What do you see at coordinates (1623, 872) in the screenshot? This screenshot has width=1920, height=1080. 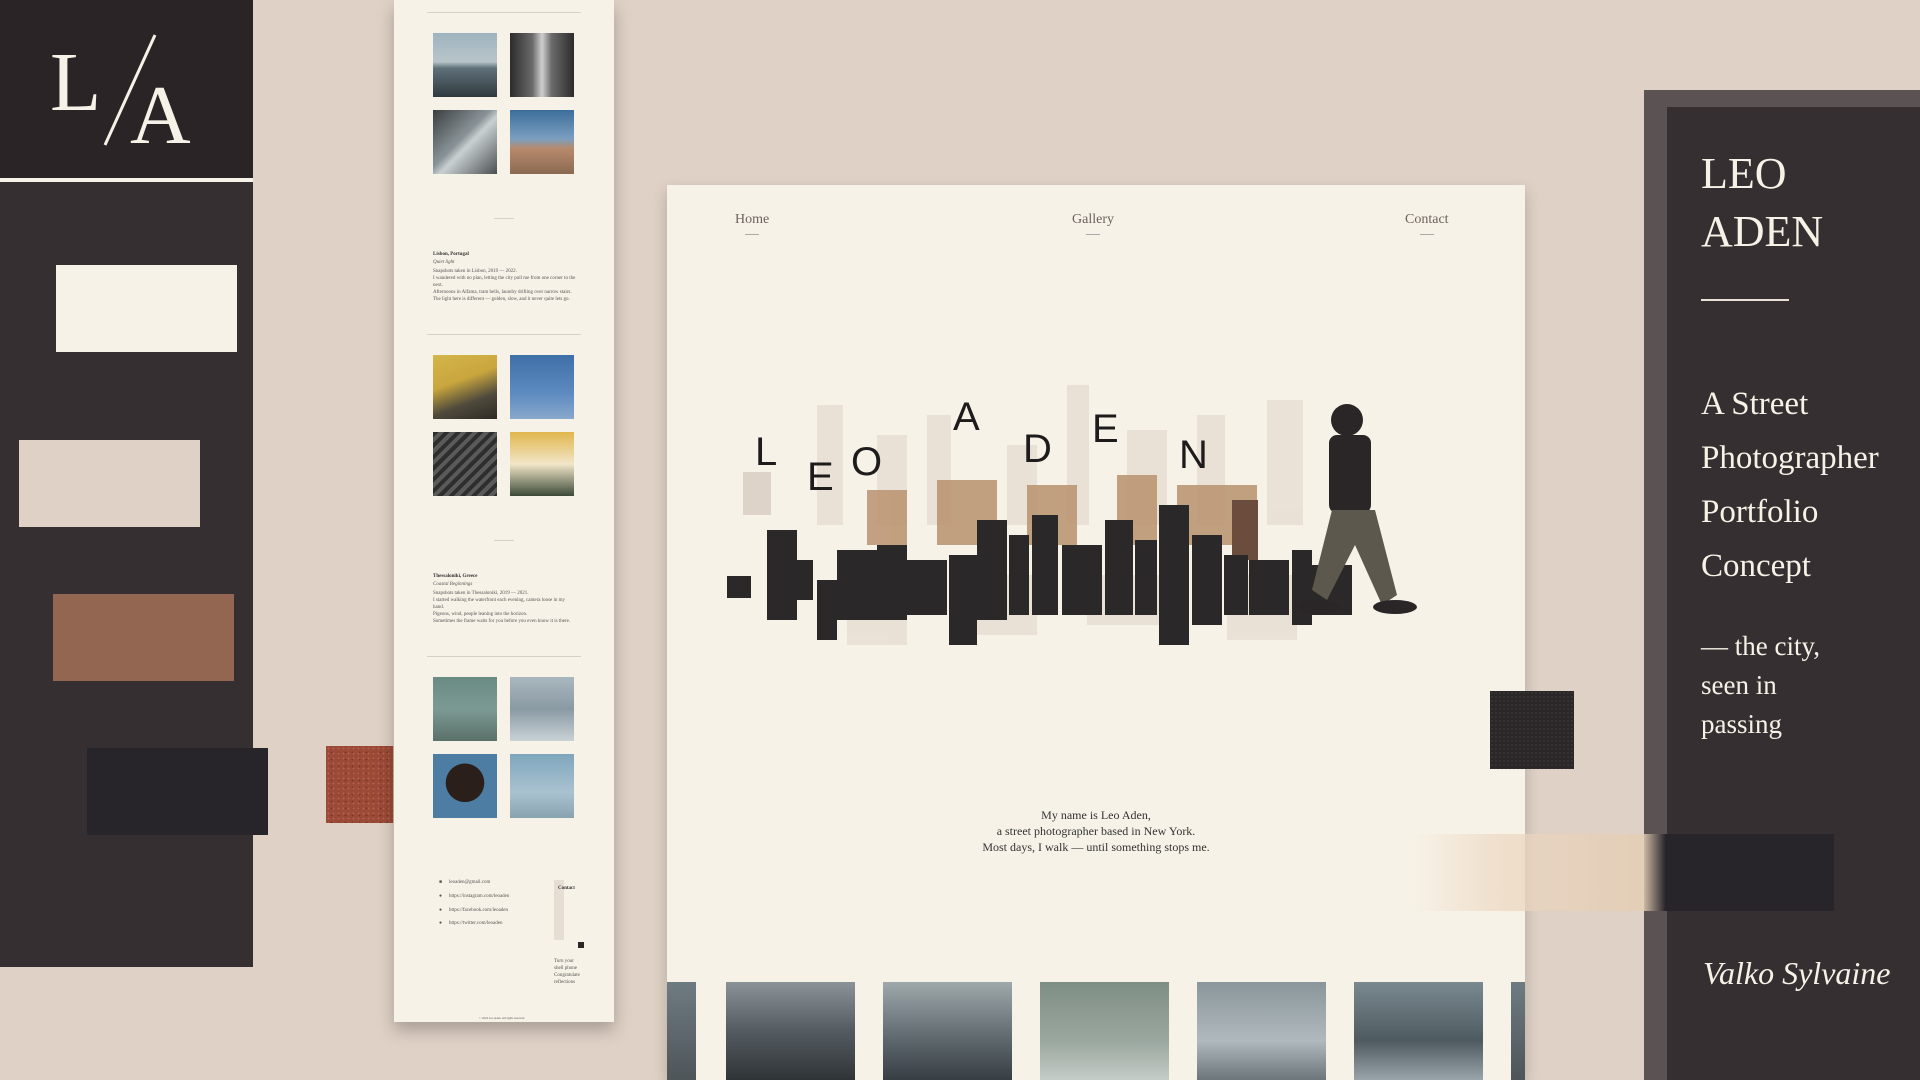 I see `gradient-band` at bounding box center [1623, 872].